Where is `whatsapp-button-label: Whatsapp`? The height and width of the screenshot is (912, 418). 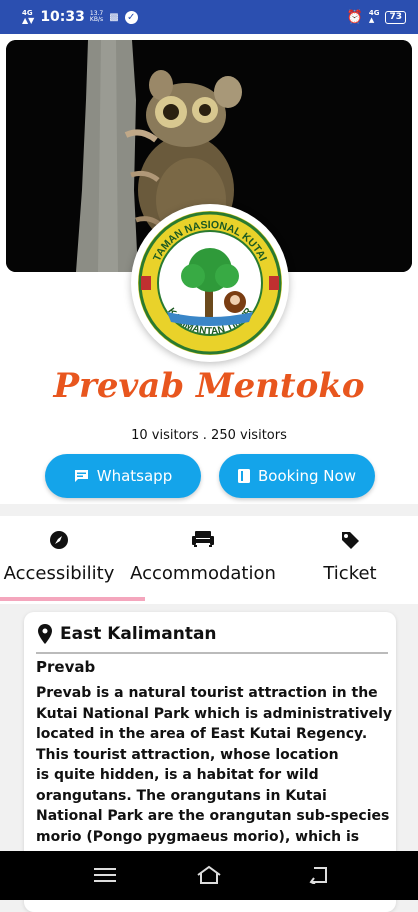 whatsapp-button-label: Whatsapp is located at coordinates (134, 476).